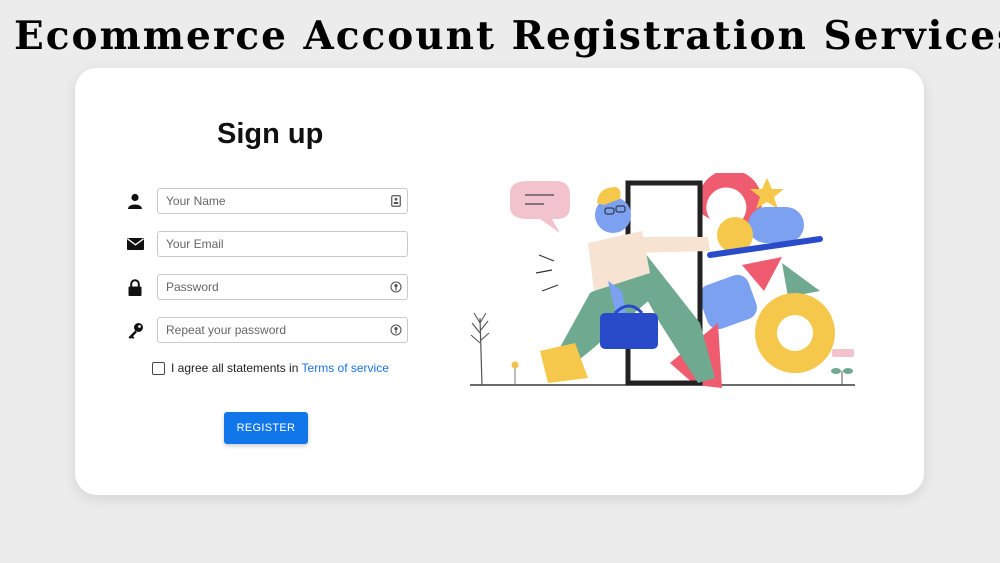 Image resolution: width=1000 pixels, height=563 pixels. Describe the element at coordinates (135, 244) in the screenshot. I see `envelope-icon` at that location.